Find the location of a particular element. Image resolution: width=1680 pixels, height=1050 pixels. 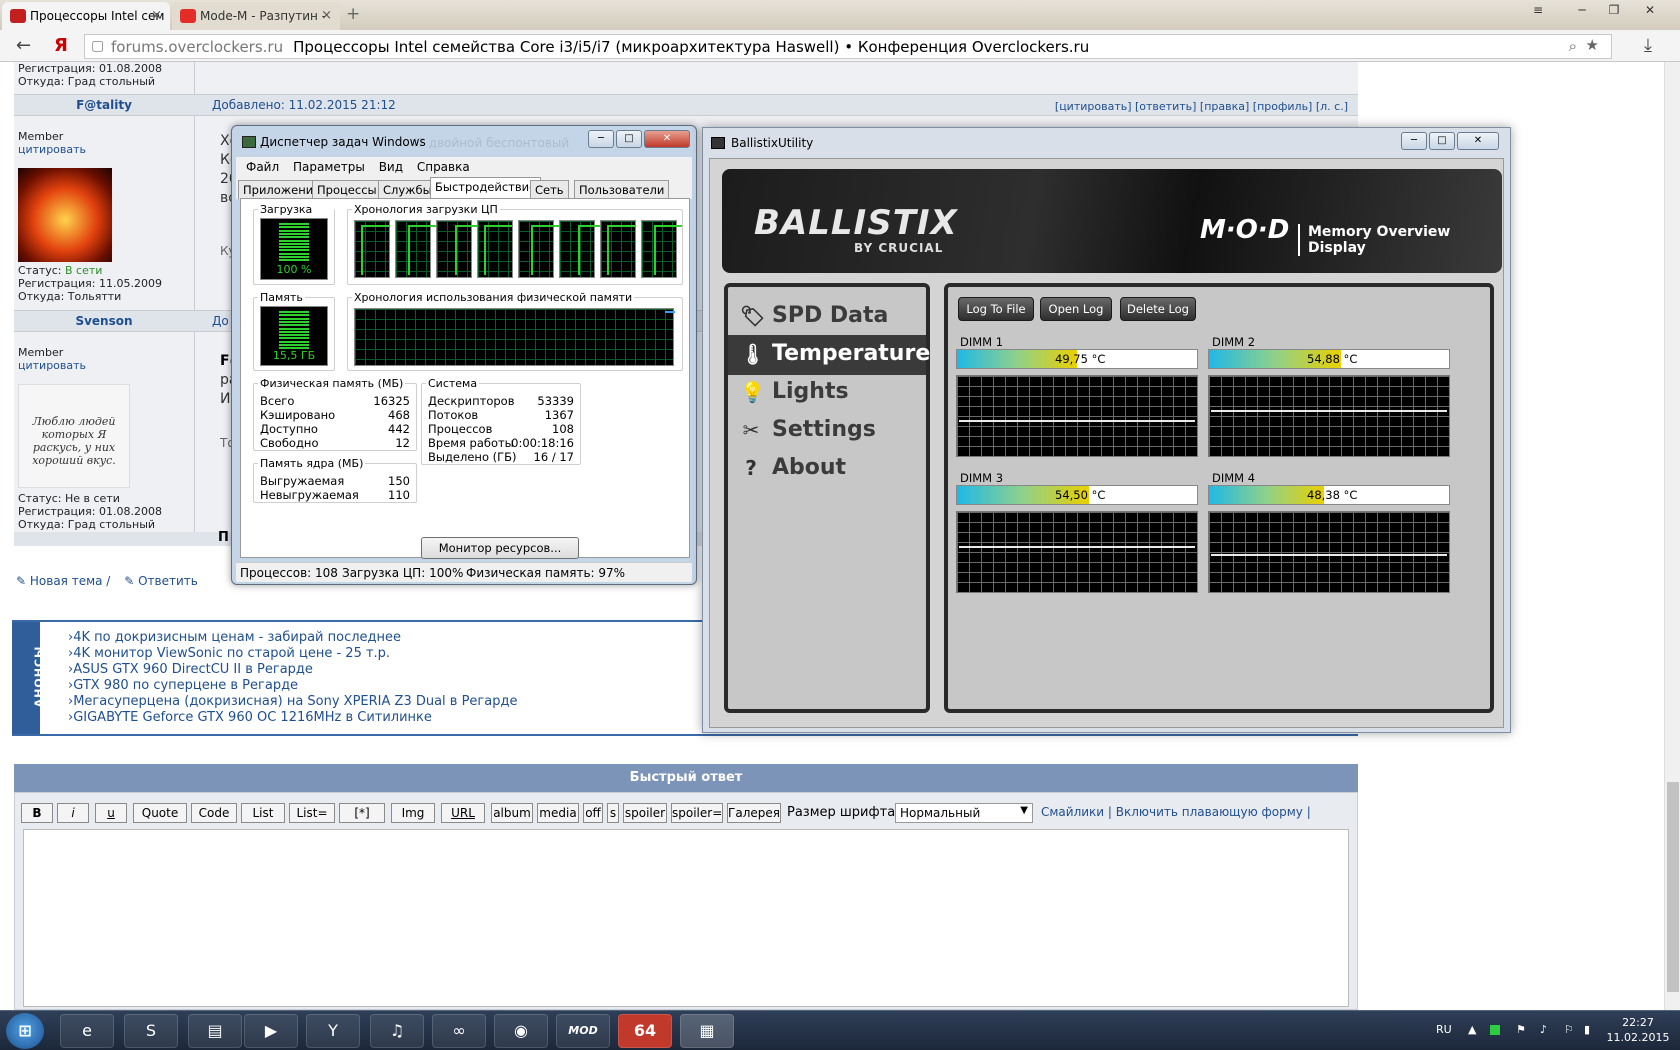

media-button: media is located at coordinates (558, 813).